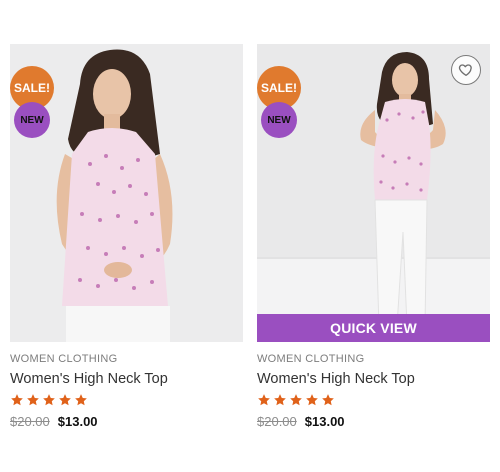 This screenshot has width=500, height=472. What do you see at coordinates (373, 328) in the screenshot?
I see `quick-view-button: QUICK VIEW` at bounding box center [373, 328].